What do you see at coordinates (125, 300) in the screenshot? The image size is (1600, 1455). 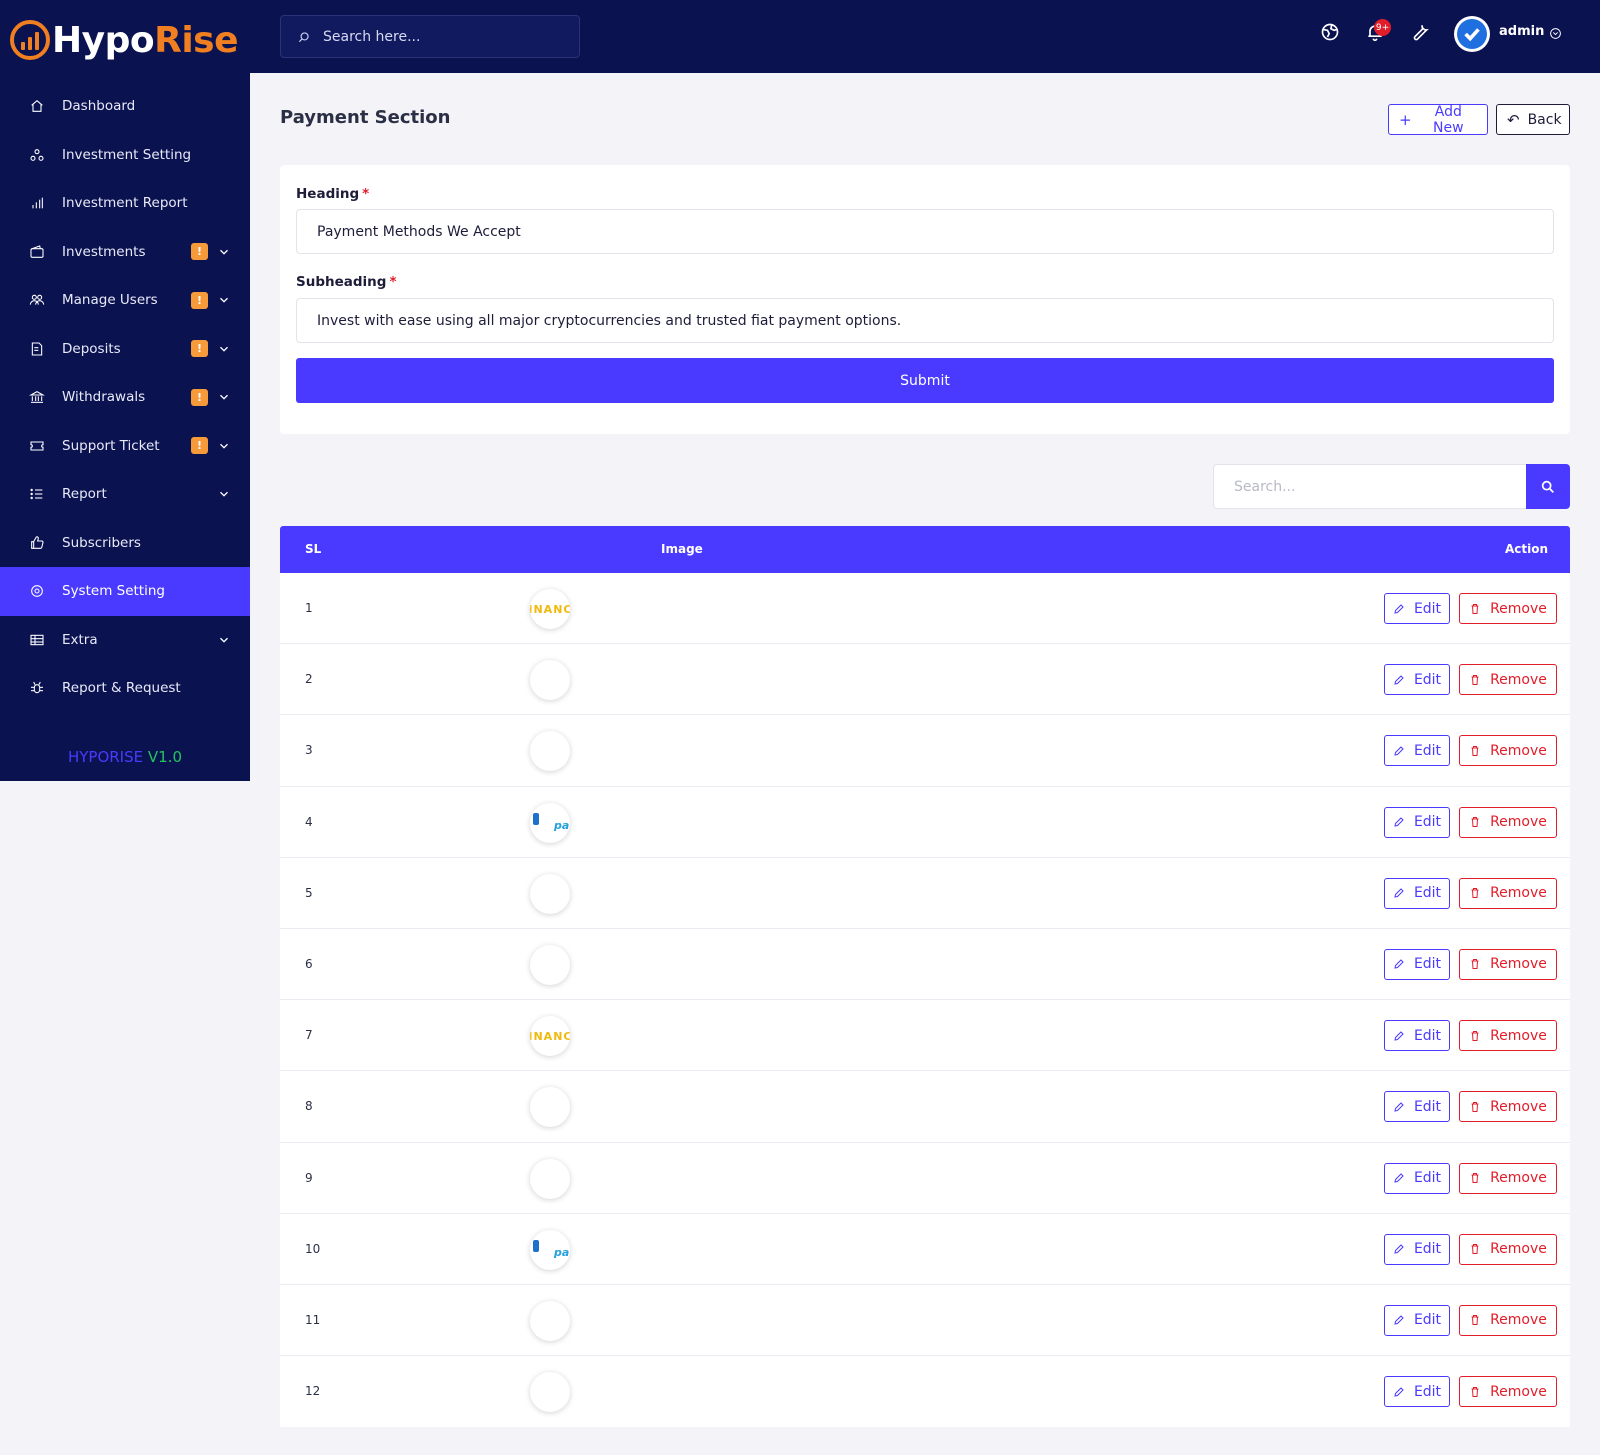 I see `sidebar-item-manage-users: Manage Users!` at bounding box center [125, 300].